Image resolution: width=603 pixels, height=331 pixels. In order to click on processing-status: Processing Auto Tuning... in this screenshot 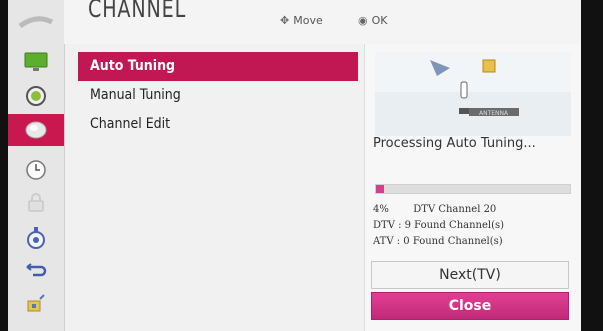, I will do `click(454, 143)`.